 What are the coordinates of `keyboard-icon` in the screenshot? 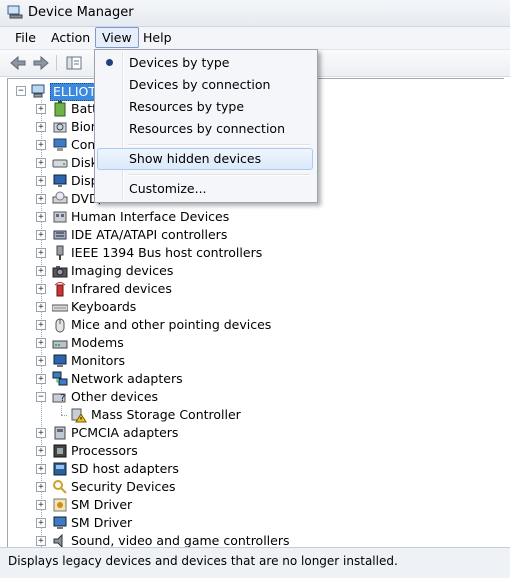 It's located at (60, 308).